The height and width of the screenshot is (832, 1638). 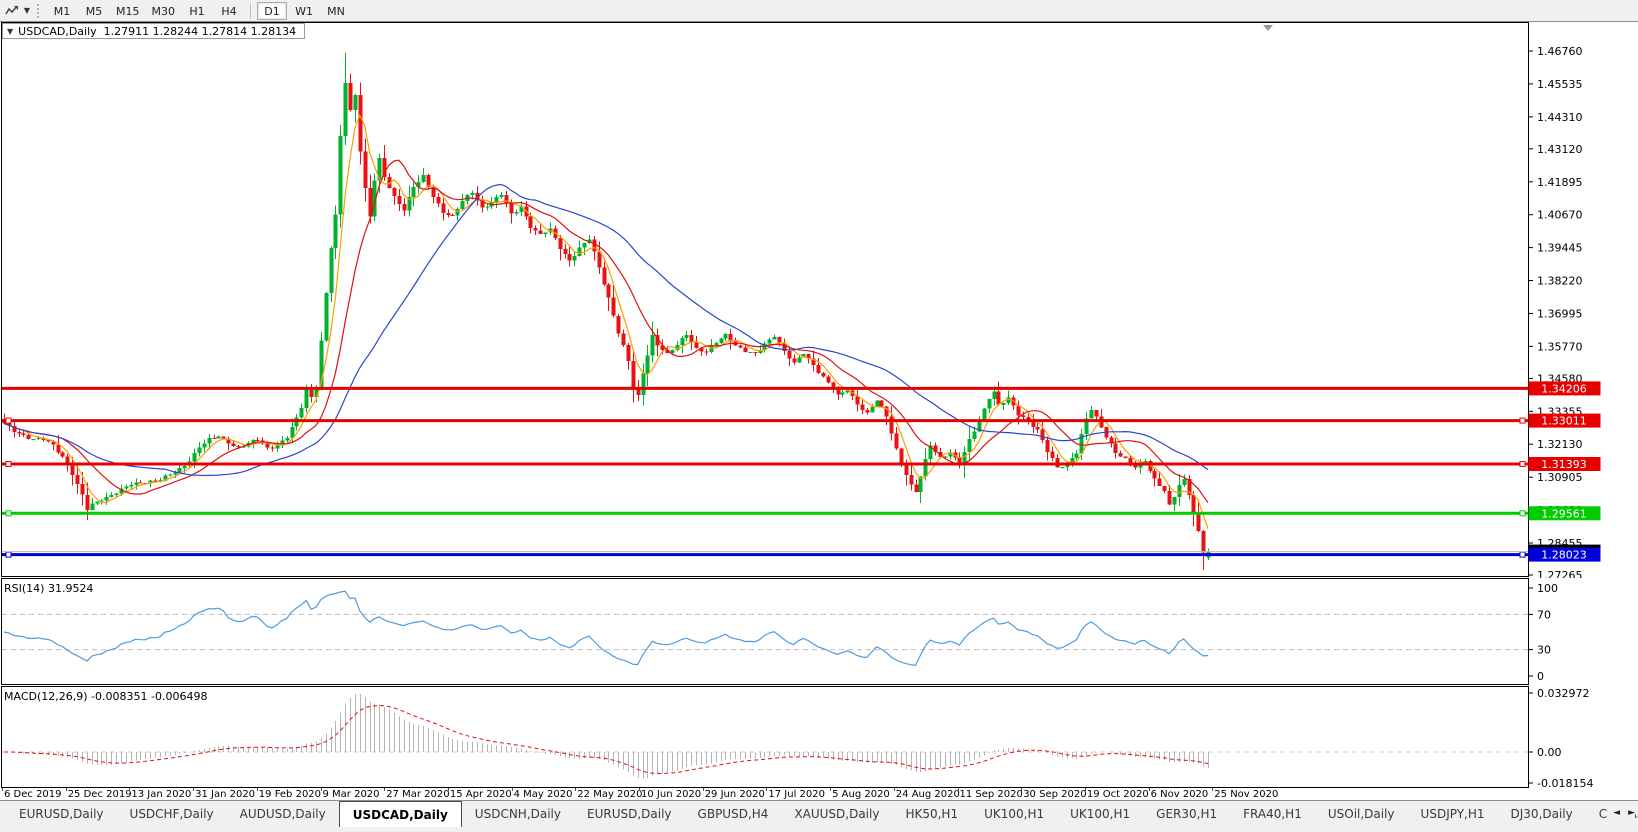 I want to click on timeframe-button-m1: M1, so click(x=62, y=11).